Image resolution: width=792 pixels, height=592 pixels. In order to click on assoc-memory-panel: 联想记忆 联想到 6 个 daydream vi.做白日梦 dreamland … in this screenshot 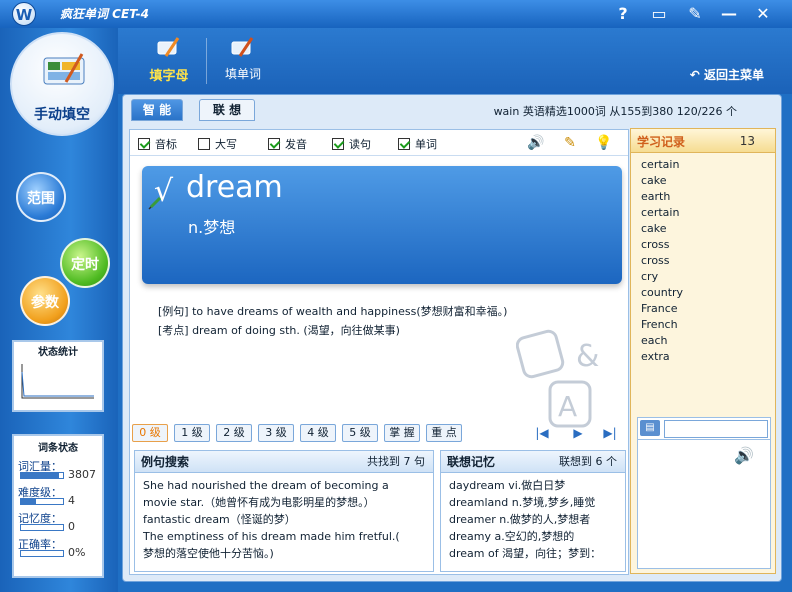, I will do `click(533, 511)`.